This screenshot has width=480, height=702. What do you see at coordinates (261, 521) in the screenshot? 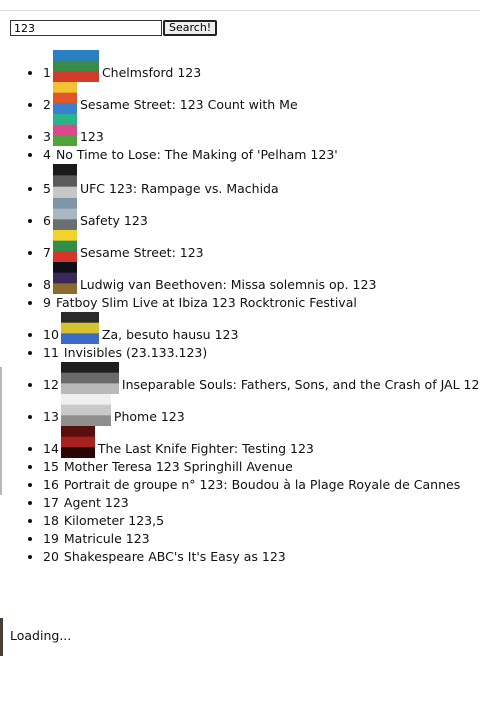
I see `result-item: 18 Kilometer 123,5` at bounding box center [261, 521].